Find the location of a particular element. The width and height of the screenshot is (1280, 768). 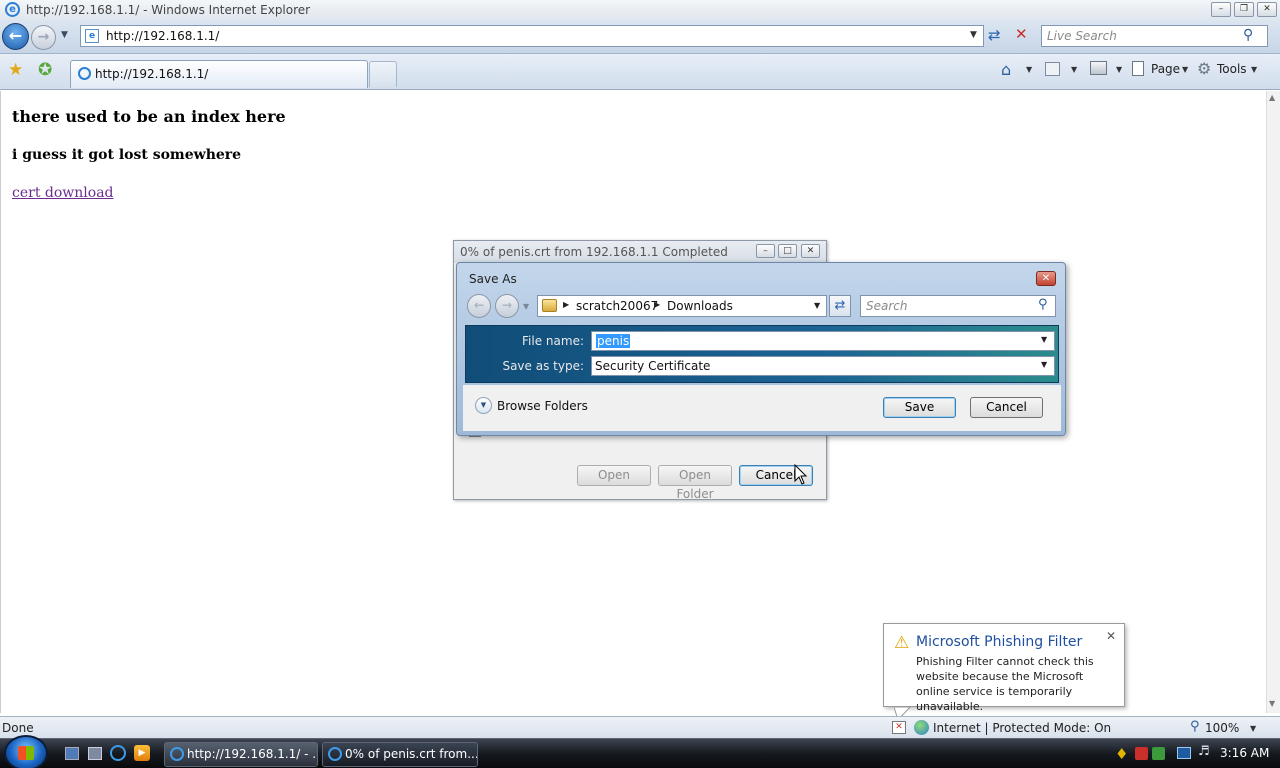

cert-download-link: cert download is located at coordinates (63, 193).